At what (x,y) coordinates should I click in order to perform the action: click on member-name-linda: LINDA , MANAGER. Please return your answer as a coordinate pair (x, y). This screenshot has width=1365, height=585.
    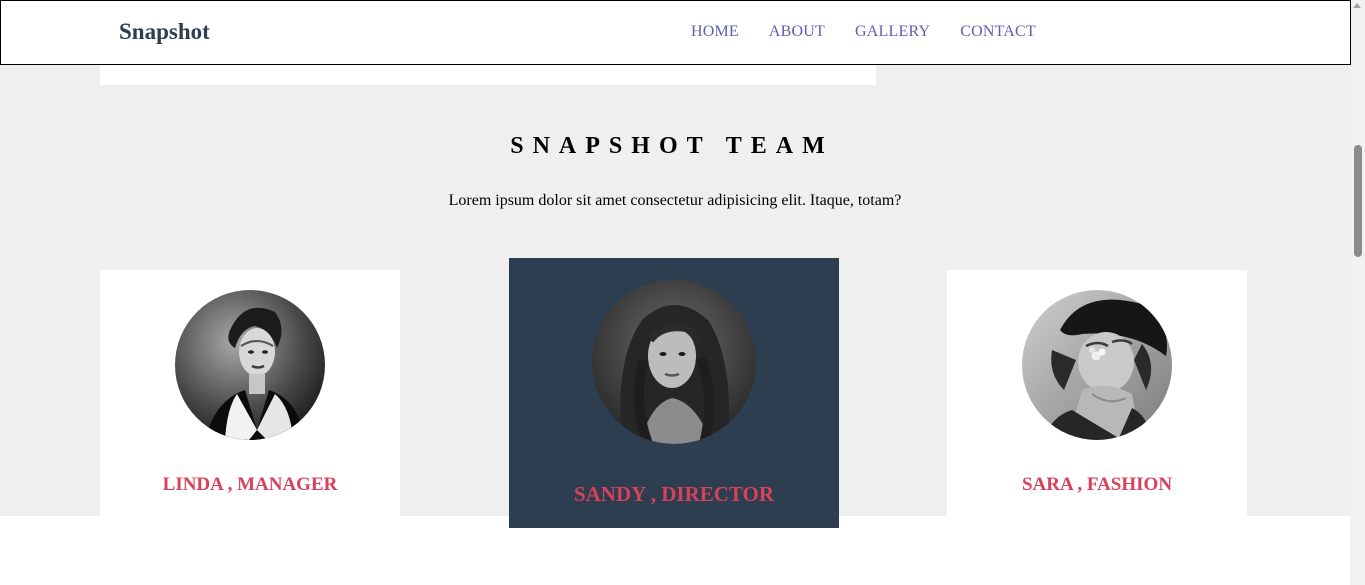
    Looking at the image, I should click on (250, 484).